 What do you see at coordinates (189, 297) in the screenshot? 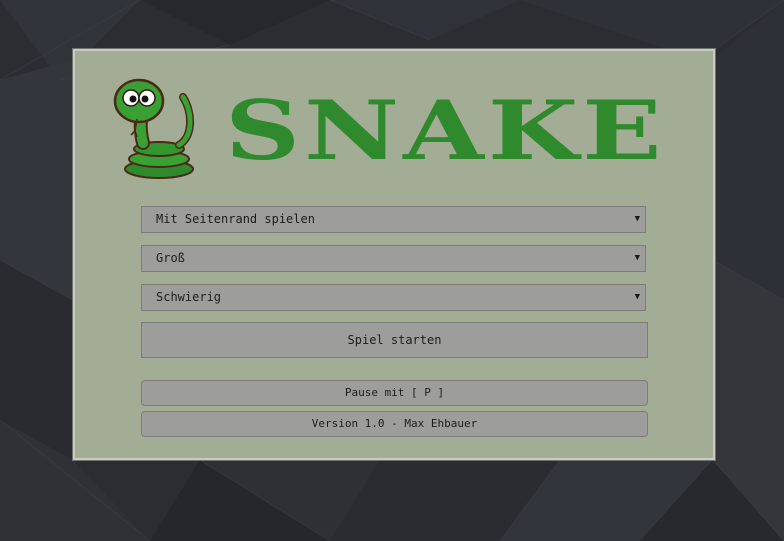
I see `difficulty-value: Schwierig` at bounding box center [189, 297].